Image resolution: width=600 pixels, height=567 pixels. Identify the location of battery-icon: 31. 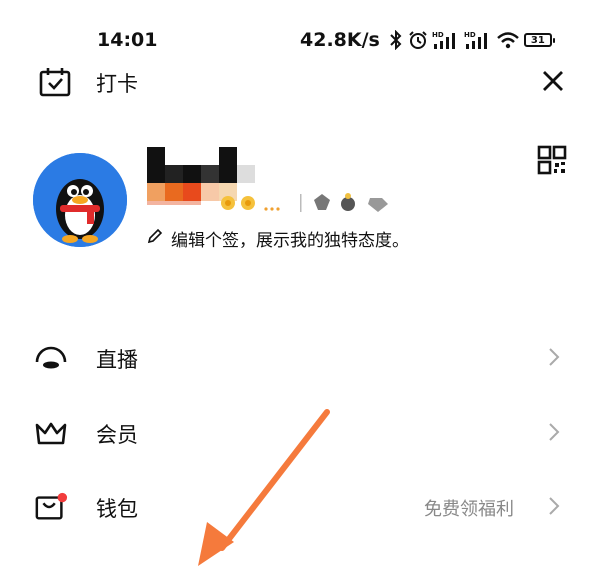
(539, 40).